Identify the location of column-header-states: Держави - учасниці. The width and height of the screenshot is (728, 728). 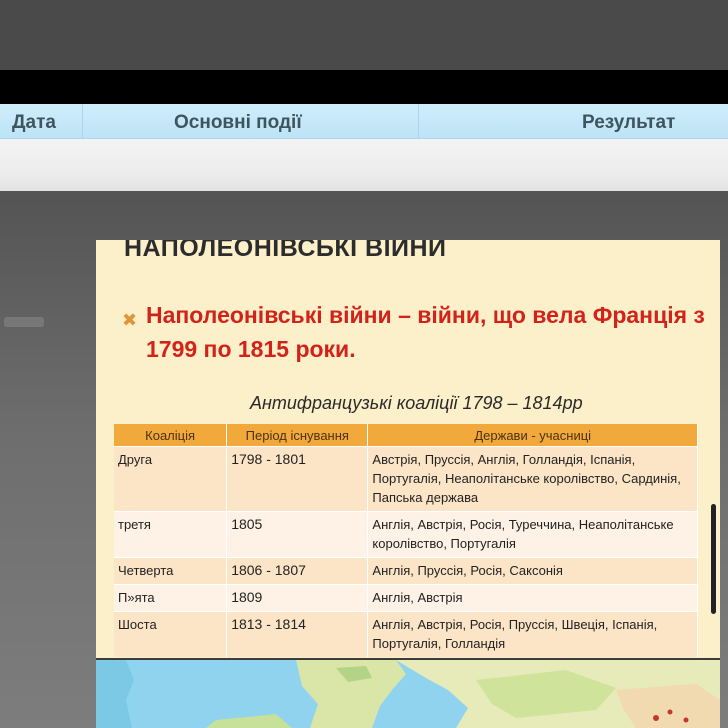
(532, 435).